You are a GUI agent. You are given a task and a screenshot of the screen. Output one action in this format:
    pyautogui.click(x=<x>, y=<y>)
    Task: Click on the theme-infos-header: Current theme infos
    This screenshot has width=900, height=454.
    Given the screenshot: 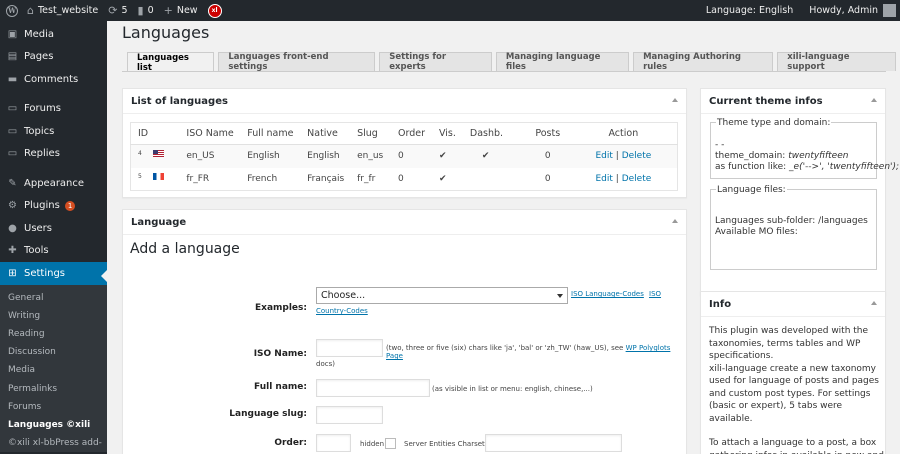 What is the action you would take?
    pyautogui.click(x=793, y=101)
    